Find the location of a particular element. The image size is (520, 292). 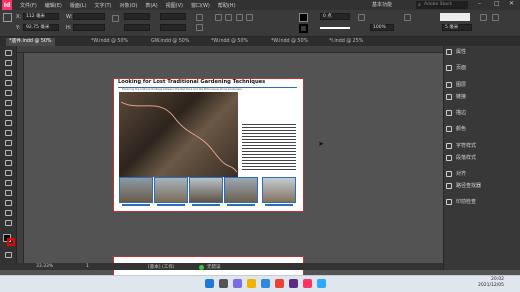

stroke-swatch is located at coordinates (303, 28).